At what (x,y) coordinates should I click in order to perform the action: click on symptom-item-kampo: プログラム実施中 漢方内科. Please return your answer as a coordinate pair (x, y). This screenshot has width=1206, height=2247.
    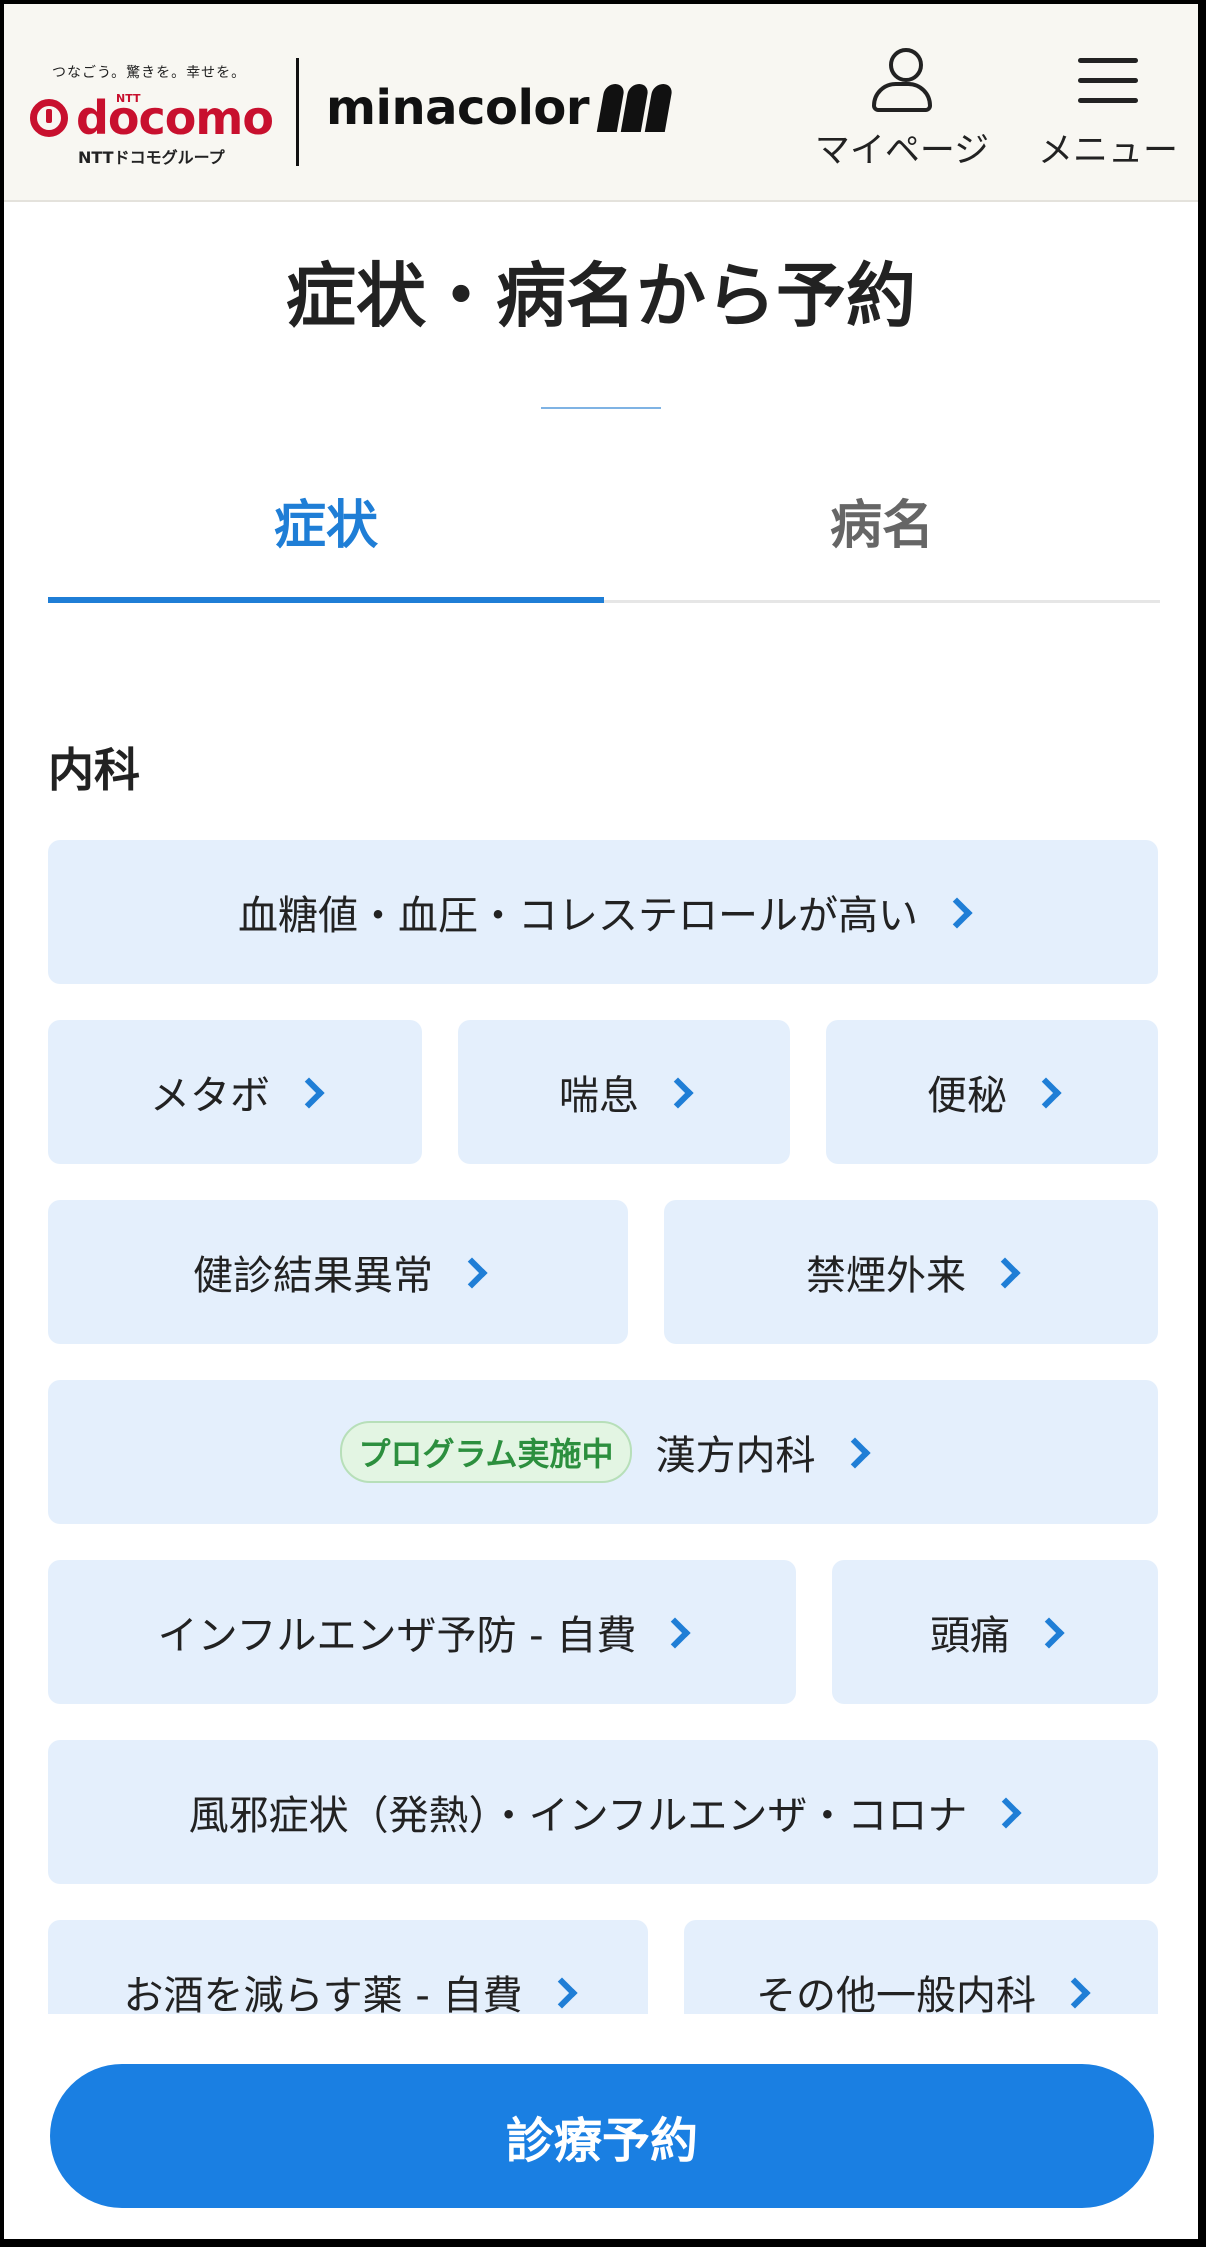
    Looking at the image, I should click on (603, 1452).